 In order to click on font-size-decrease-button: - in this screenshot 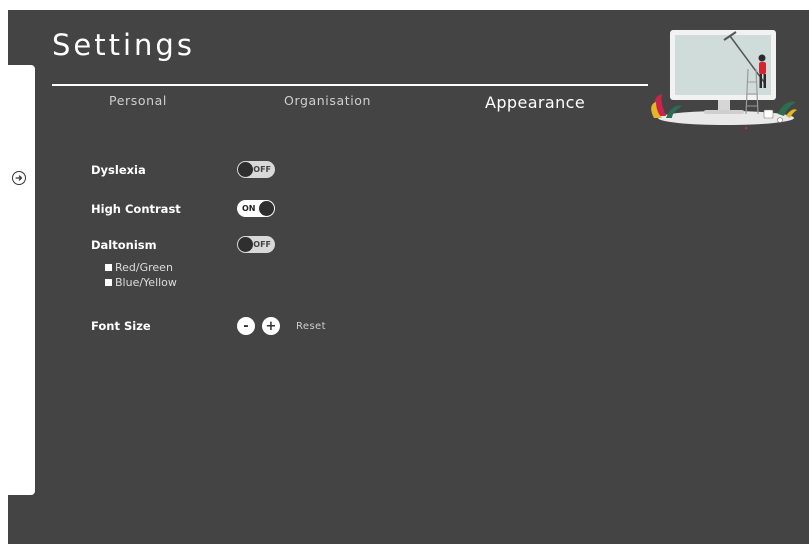, I will do `click(246, 326)`.